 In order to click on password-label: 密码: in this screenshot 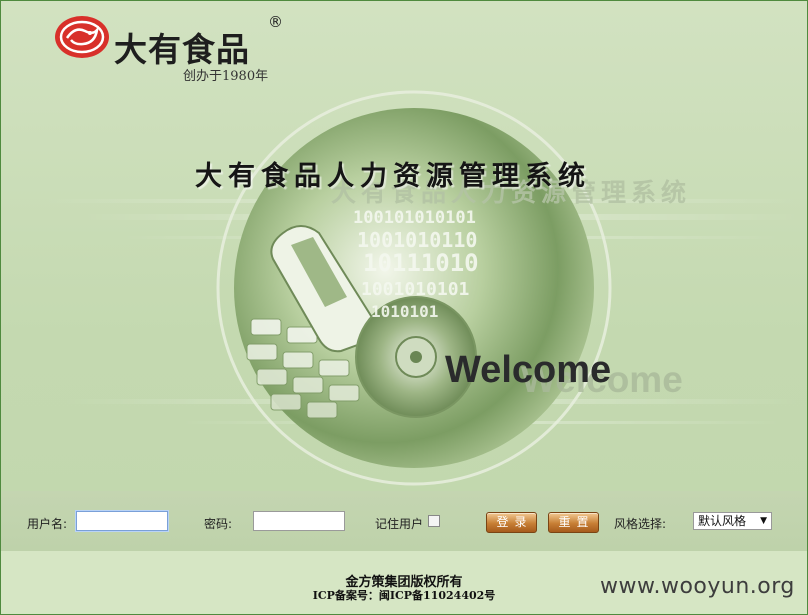, I will do `click(218, 524)`.